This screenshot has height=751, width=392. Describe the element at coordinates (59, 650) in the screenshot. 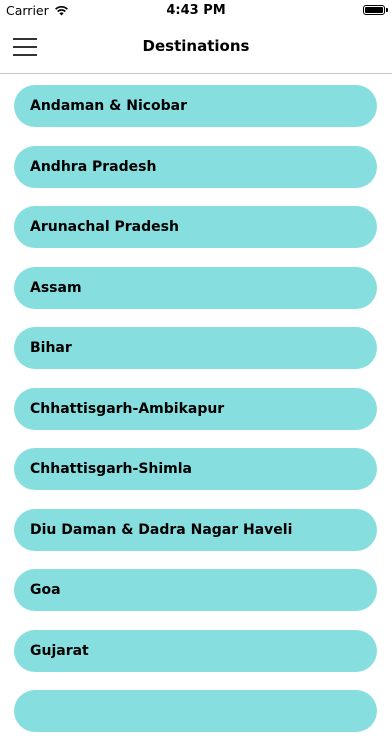

I see `destination-label: Gujarat` at that location.